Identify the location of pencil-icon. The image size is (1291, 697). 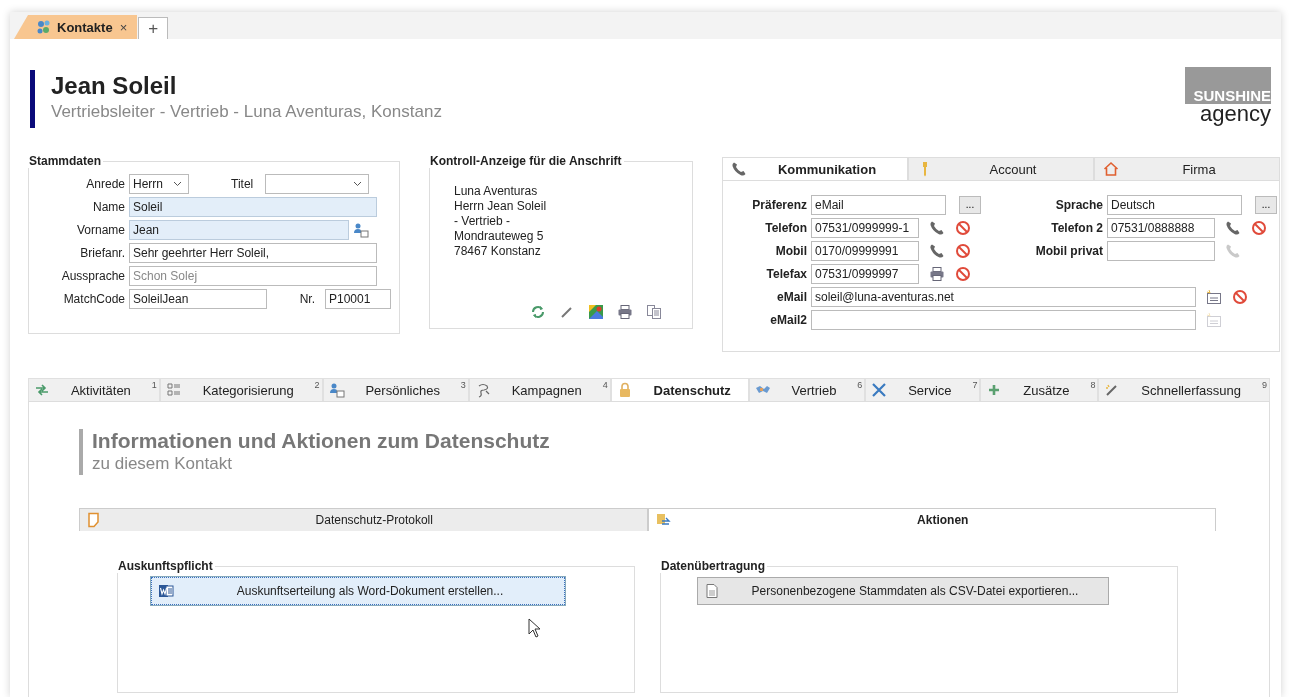
(567, 312).